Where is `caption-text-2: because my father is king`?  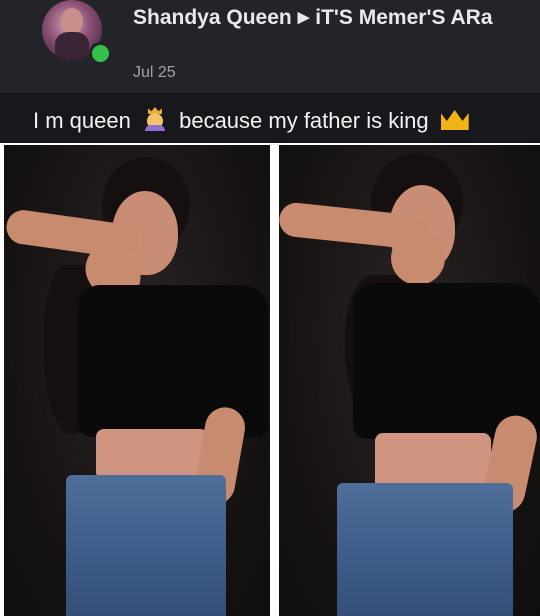
caption-text-2: because my father is king is located at coordinates (304, 120).